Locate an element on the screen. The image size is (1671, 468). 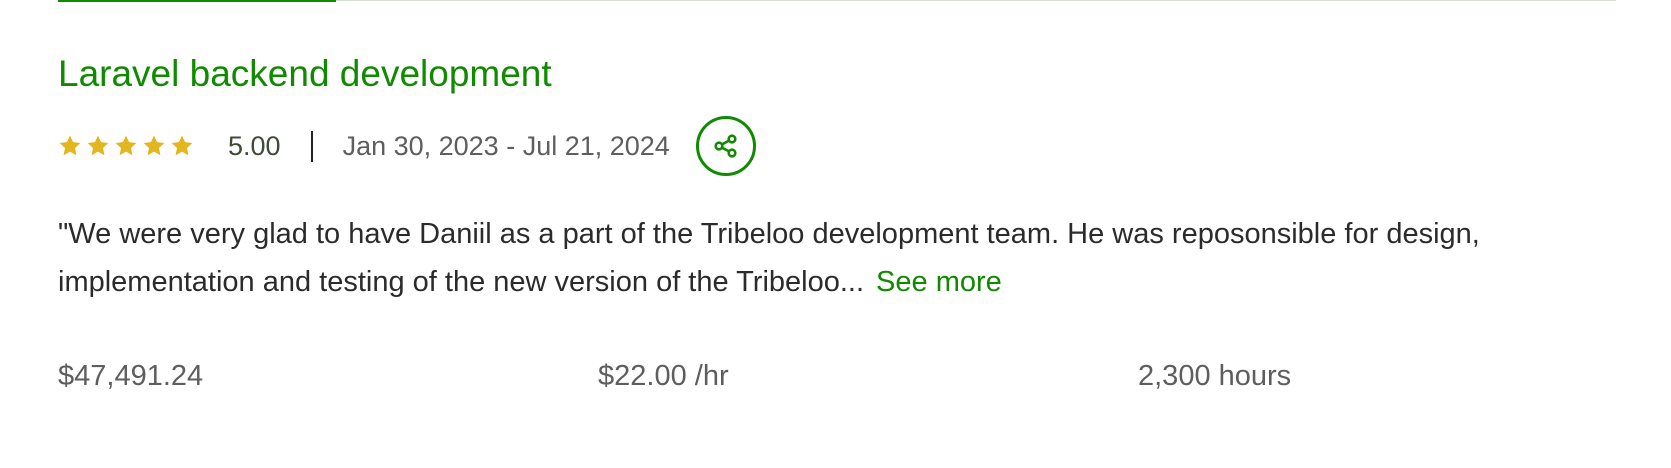
meta-divider is located at coordinates (311, 146).